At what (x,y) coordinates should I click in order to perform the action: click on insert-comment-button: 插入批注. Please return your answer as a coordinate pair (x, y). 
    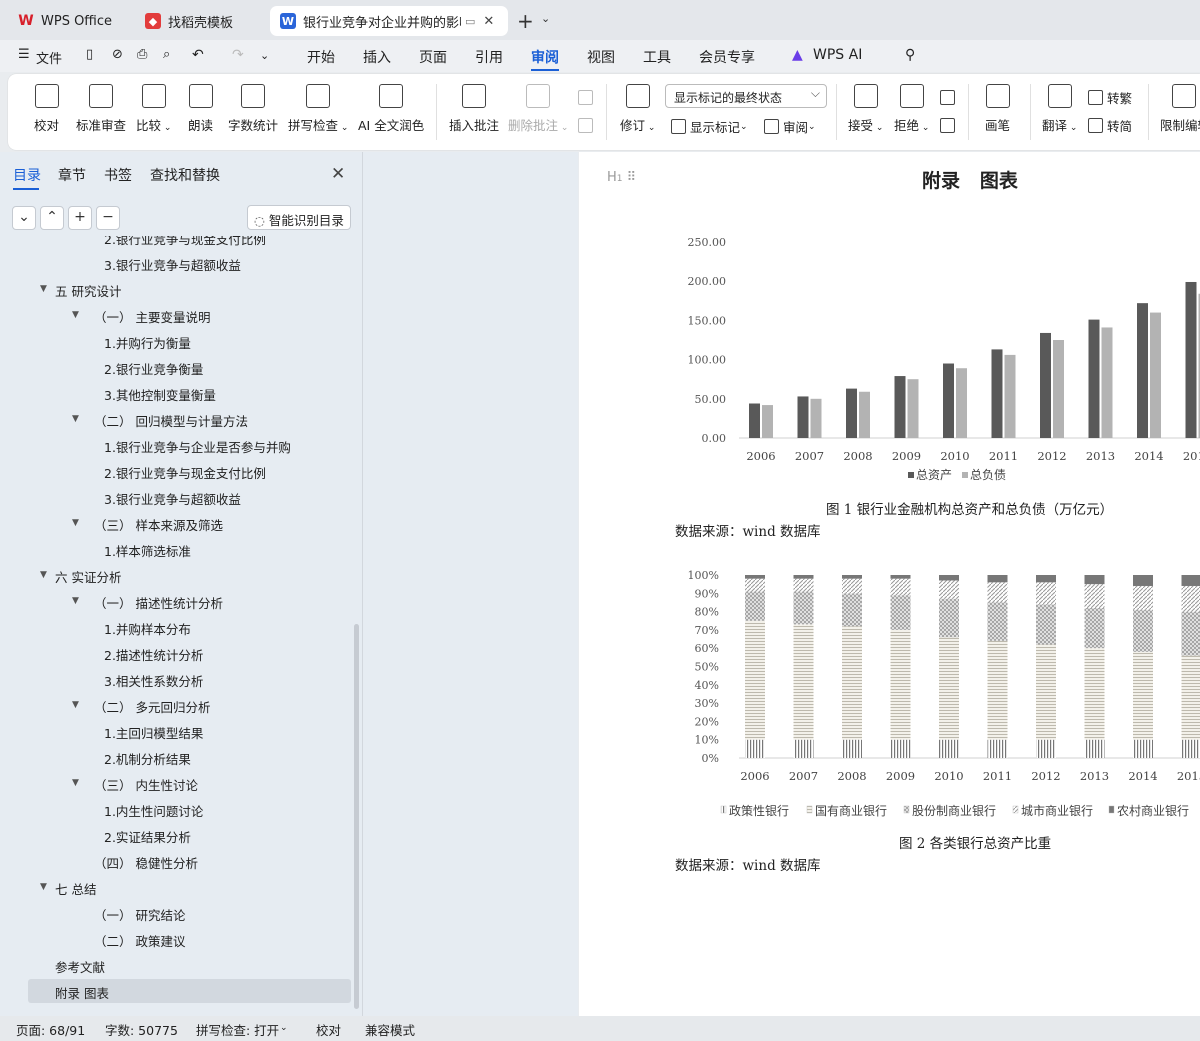
    Looking at the image, I should click on (474, 109).